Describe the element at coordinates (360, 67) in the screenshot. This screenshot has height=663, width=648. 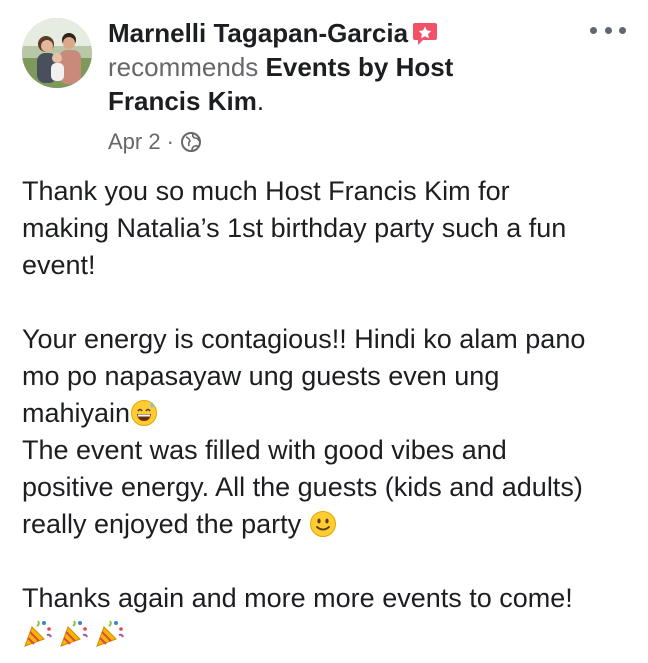
I see `page-link: Events by Host` at that location.